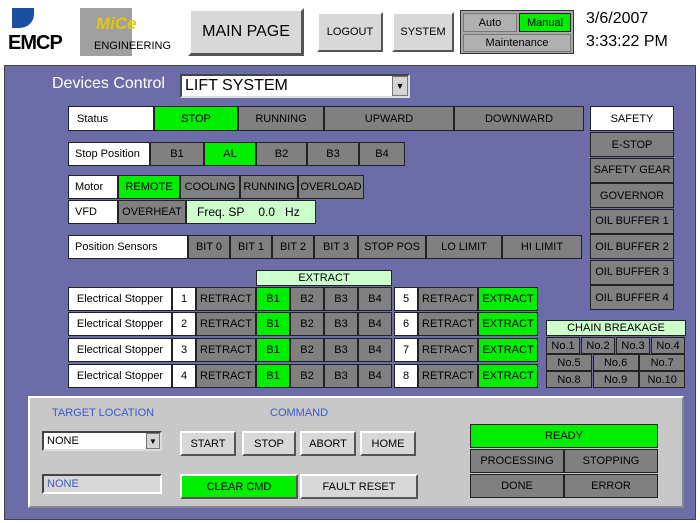 Image resolution: width=700 pixels, height=523 pixels. Describe the element at coordinates (569, 379) in the screenshot. I see `chain-breakage-item: No.8` at that location.